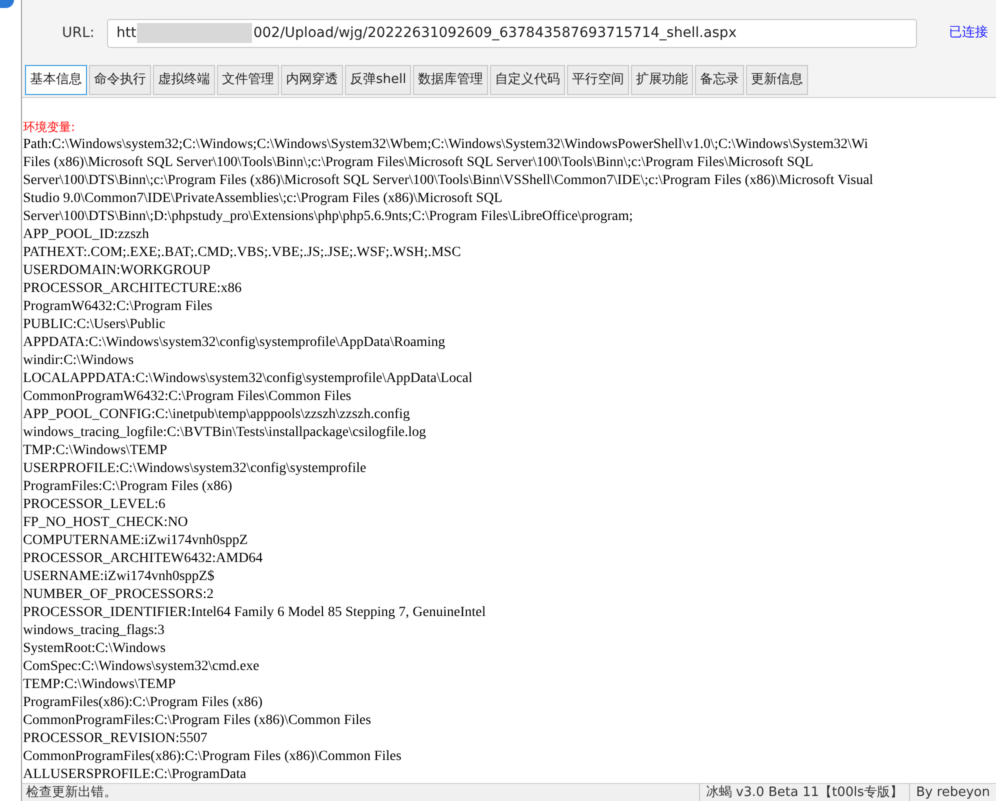  I want to click on env-line: PROCESSOR_IDENTIFIER:Intel64 Family 6 Model 85 Stepping 7, GenuineIntel, so click(254, 613).